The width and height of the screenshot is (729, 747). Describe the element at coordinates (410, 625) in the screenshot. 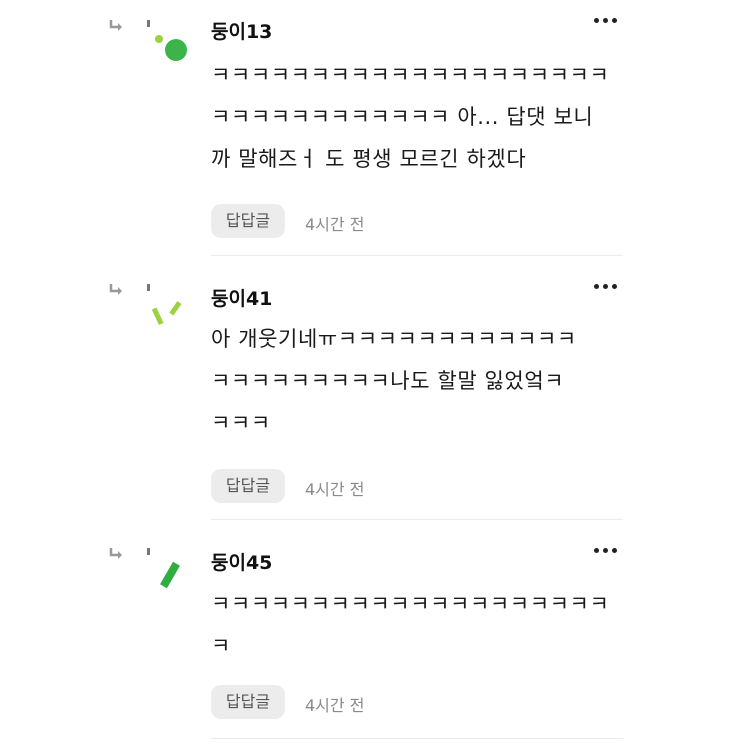

I see `comment-text: ㅋㅋㅋㅋㅋㅋㅋㅋㅋㅋㅋㅋㅋㅋㅋㅋㅋㅋㅋㅋ ㅋ` at that location.